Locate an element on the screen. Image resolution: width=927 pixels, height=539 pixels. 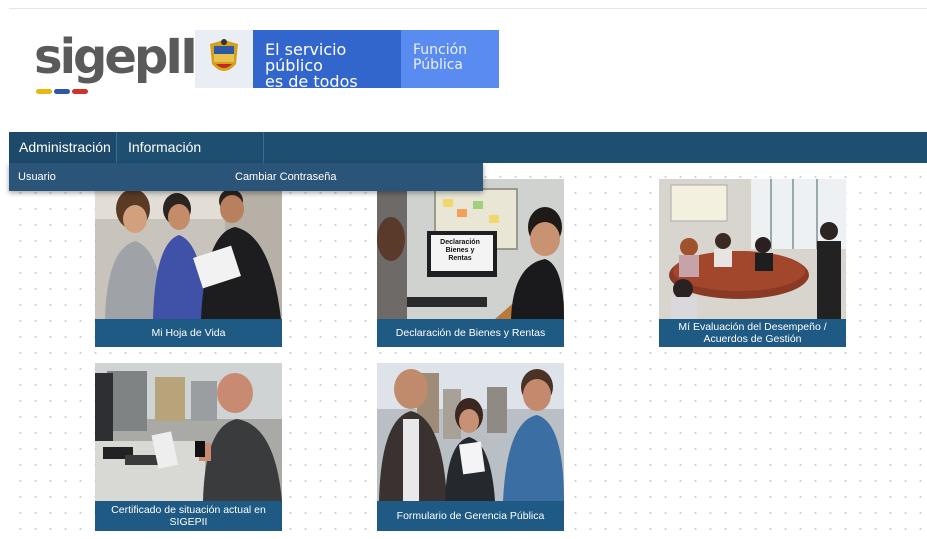
funcion-publica-label: Función Pública is located at coordinates (450, 59).